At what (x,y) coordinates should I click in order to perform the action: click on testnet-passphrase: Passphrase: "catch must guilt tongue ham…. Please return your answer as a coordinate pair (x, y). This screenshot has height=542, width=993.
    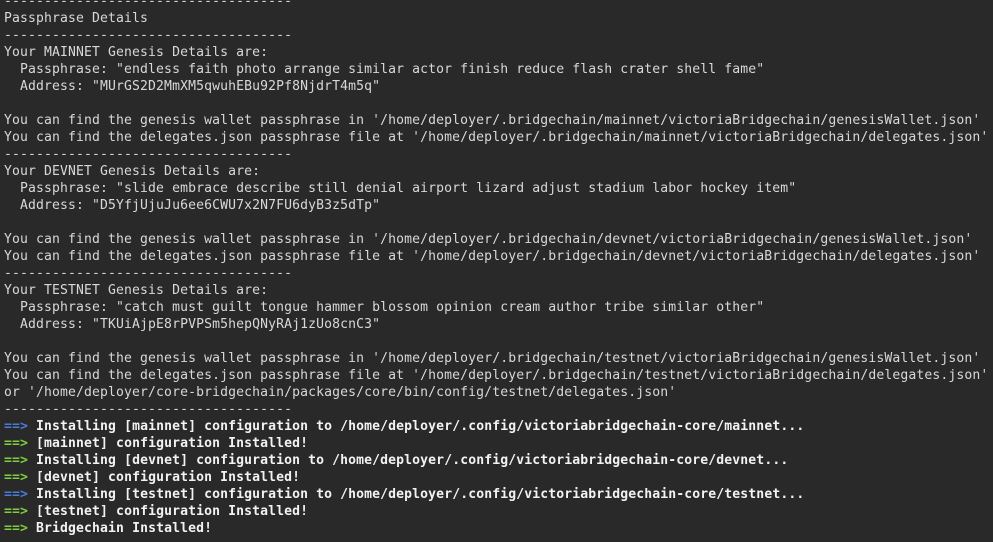
    Looking at the image, I should click on (384, 307).